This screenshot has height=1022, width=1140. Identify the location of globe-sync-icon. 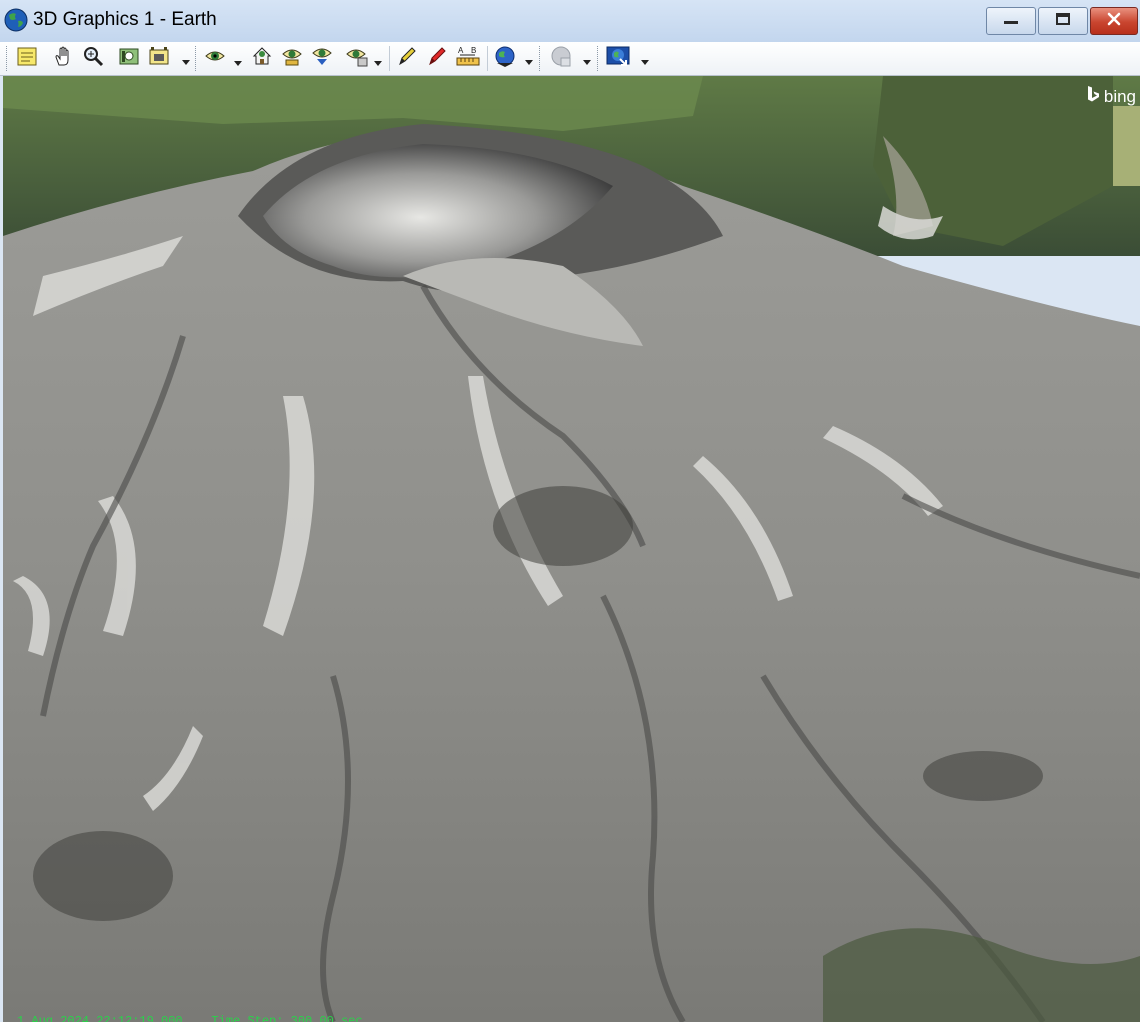
(505, 58).